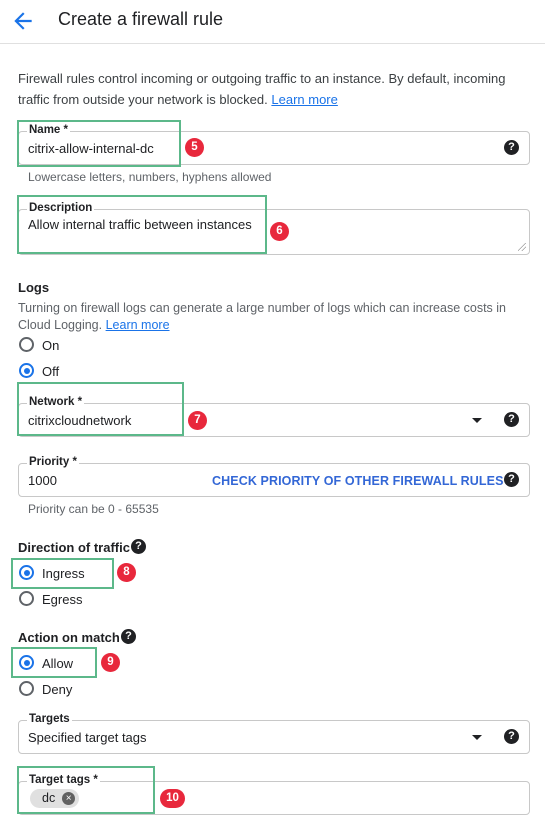 The height and width of the screenshot is (828, 545). Describe the element at coordinates (23, 21) in the screenshot. I see `arrow-back-icon` at that location.